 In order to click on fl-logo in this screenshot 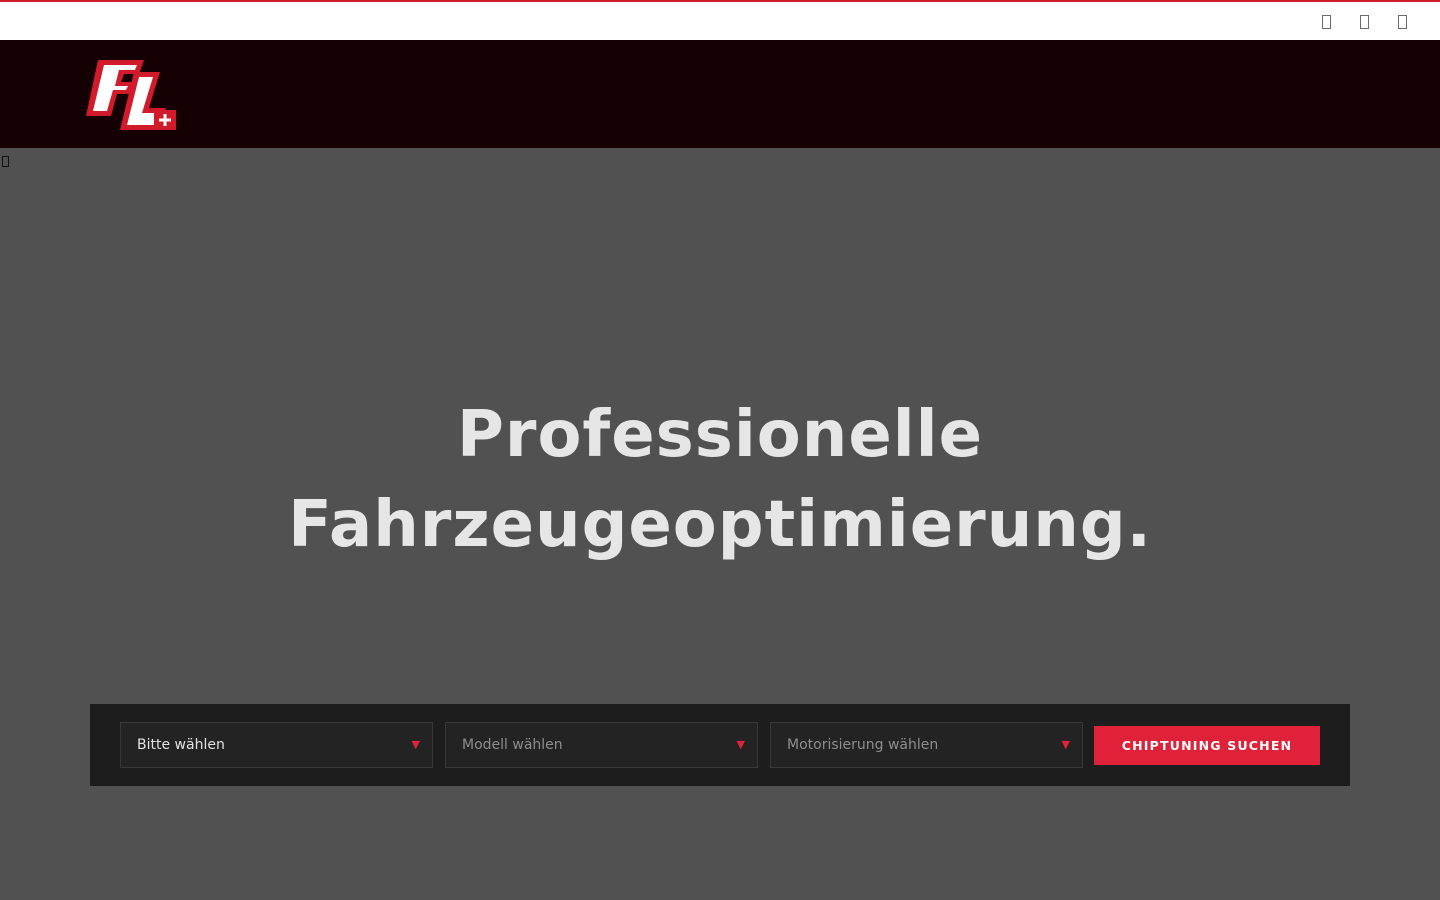, I will do `click(132, 95)`.